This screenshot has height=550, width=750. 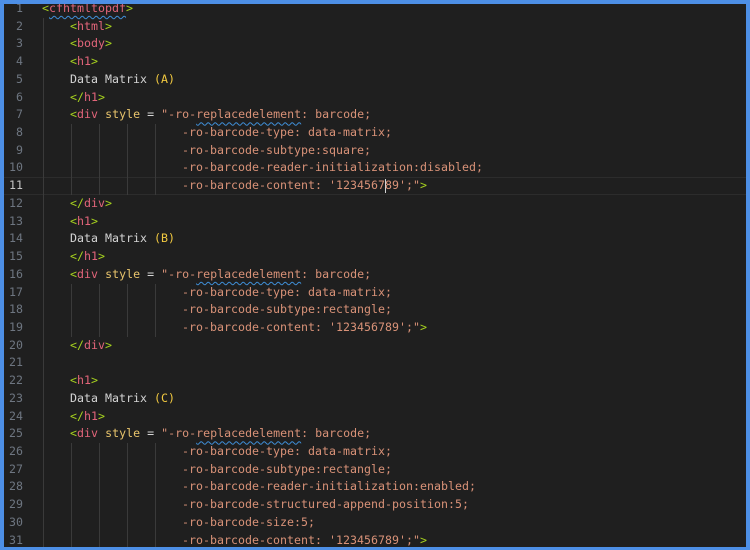 I want to click on line-text: <html>, so click(x=77, y=27).